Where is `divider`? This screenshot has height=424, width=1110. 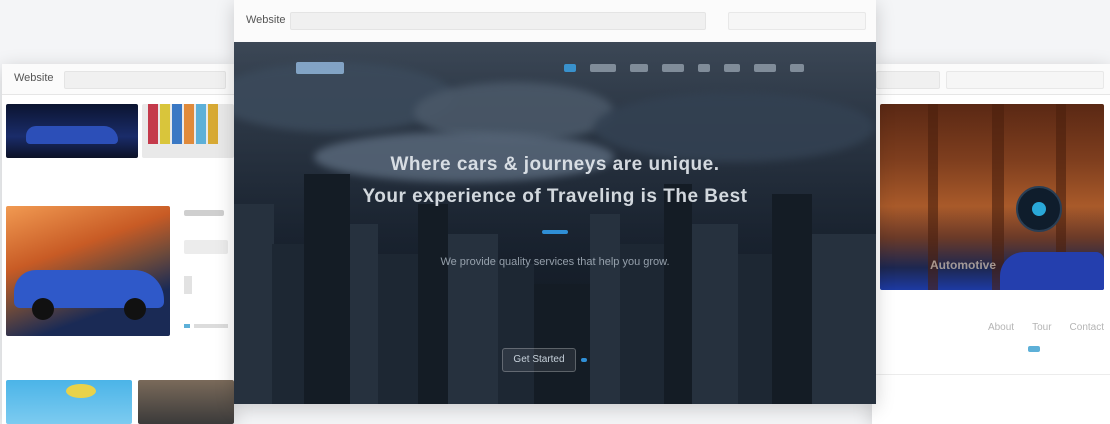 divider is located at coordinates (991, 374).